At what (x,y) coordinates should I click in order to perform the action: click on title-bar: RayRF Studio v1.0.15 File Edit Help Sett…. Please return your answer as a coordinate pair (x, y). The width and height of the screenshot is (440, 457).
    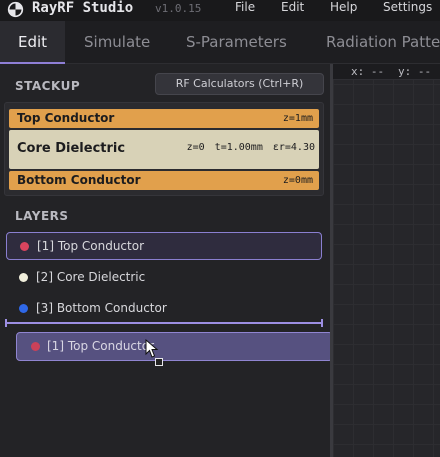
    Looking at the image, I should click on (220, 10).